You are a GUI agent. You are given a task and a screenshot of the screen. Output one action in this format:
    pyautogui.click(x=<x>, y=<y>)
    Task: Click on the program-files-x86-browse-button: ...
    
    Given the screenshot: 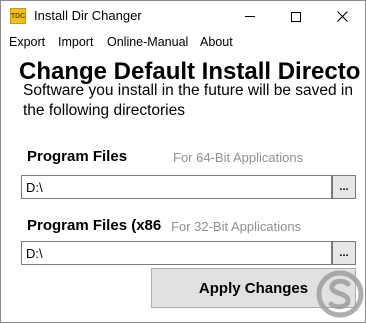 What is the action you would take?
    pyautogui.click(x=344, y=253)
    